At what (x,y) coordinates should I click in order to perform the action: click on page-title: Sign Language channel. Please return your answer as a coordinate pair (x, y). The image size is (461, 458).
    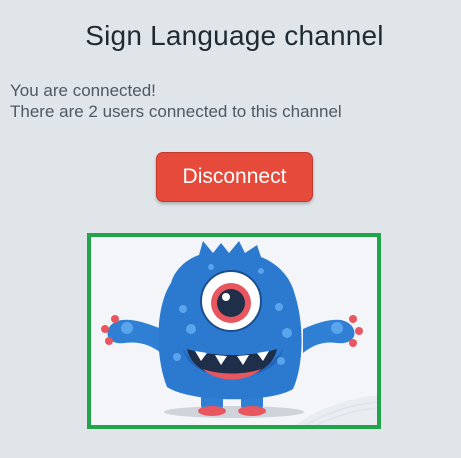
    Looking at the image, I should click on (234, 35).